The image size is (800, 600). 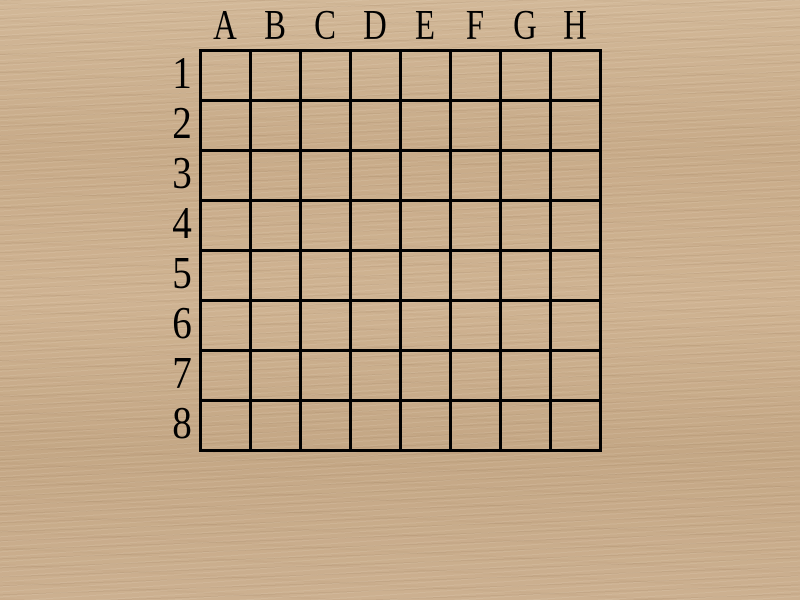 What do you see at coordinates (277, 227) in the screenshot?
I see `board-cell-b4` at bounding box center [277, 227].